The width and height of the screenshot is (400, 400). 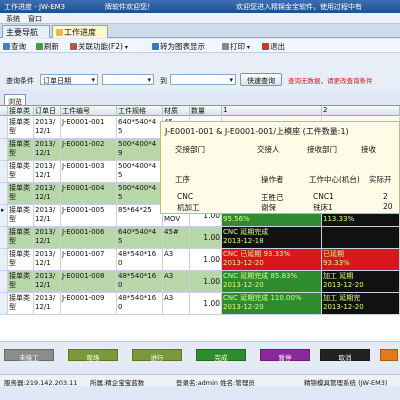 I want to click on quick-search-button: 快速查询, so click(x=261, y=79).